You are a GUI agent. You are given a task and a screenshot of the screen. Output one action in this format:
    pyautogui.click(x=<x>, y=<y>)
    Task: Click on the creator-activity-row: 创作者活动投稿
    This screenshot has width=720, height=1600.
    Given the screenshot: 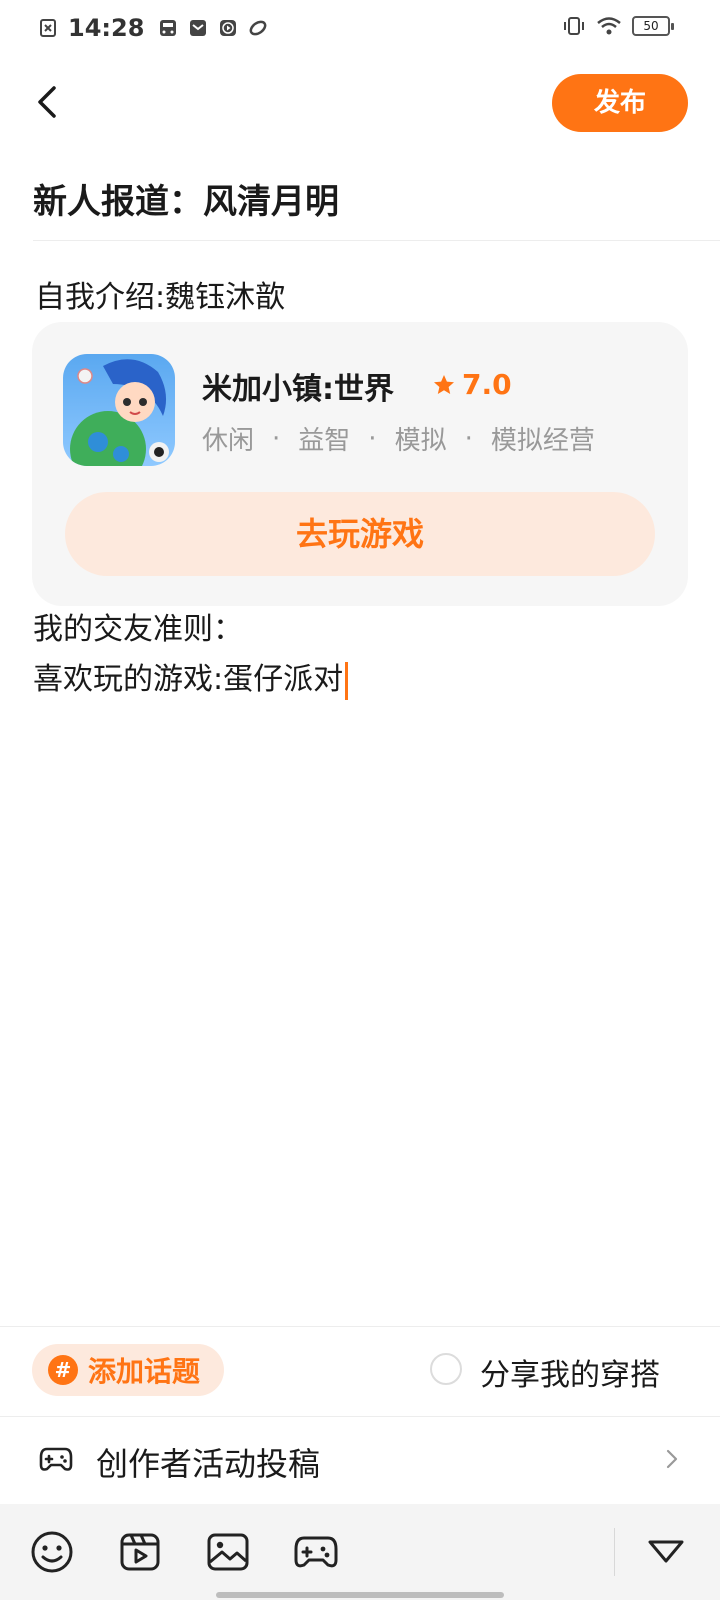 What is the action you would take?
    pyautogui.click(x=360, y=1460)
    